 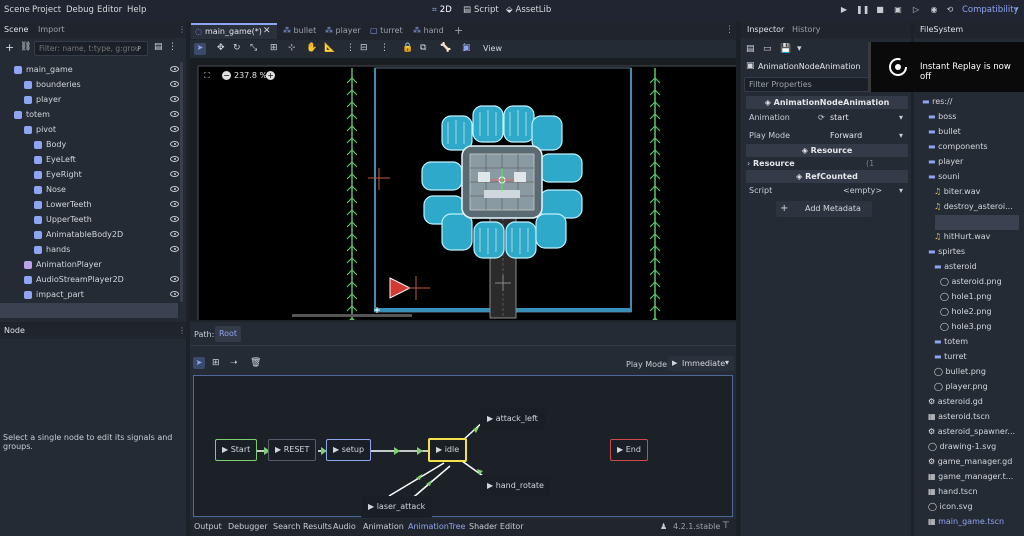 What do you see at coordinates (92, 279) in the screenshot?
I see `scene-tree-row: AudioStreamPlayer2D` at bounding box center [92, 279].